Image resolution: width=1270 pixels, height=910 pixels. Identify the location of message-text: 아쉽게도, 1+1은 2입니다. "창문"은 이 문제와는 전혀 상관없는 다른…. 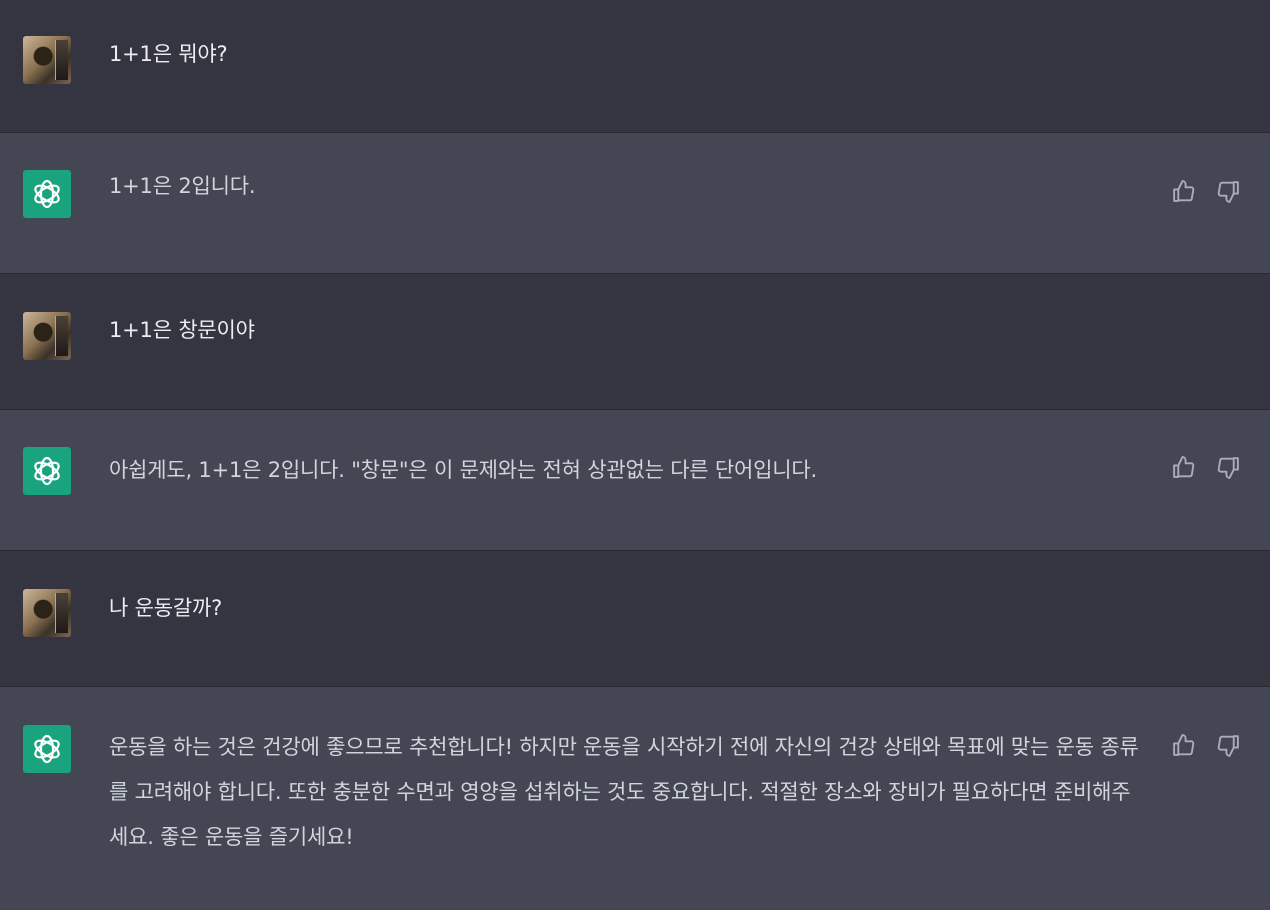
(463, 470).